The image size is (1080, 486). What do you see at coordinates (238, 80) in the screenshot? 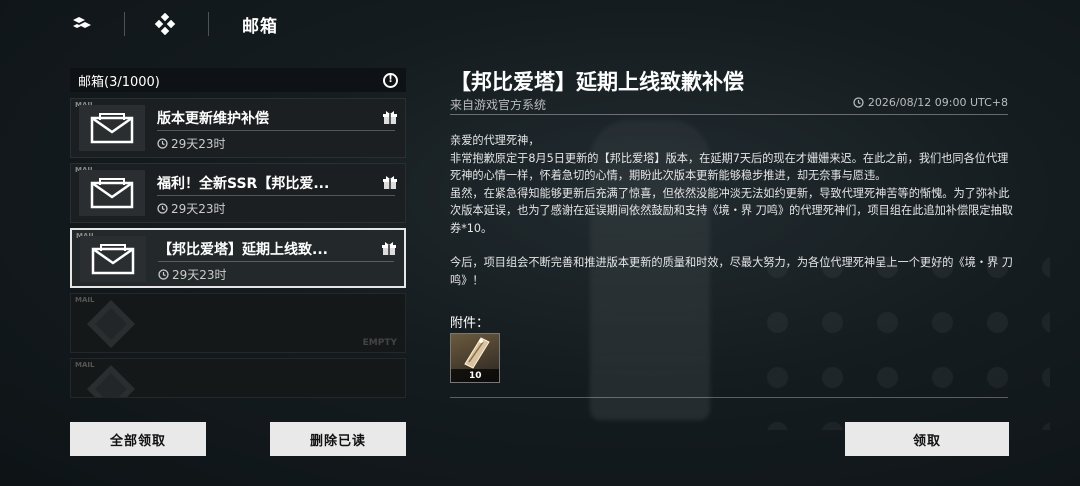
I see `mailbox-header: 邮箱(3/1000) !` at bounding box center [238, 80].